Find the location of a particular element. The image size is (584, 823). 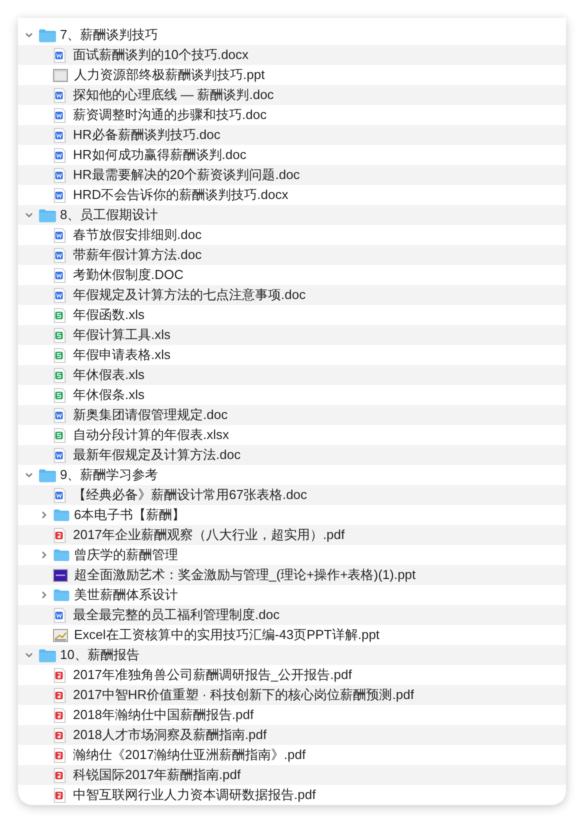

file-name: 春节放假安排细则.doc is located at coordinates (137, 235).